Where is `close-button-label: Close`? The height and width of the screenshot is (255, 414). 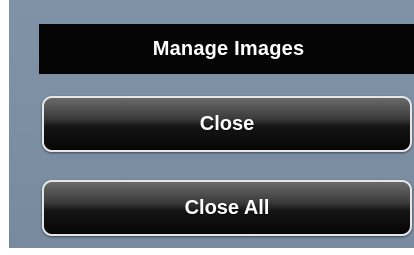 close-button-label: Close is located at coordinates (227, 123).